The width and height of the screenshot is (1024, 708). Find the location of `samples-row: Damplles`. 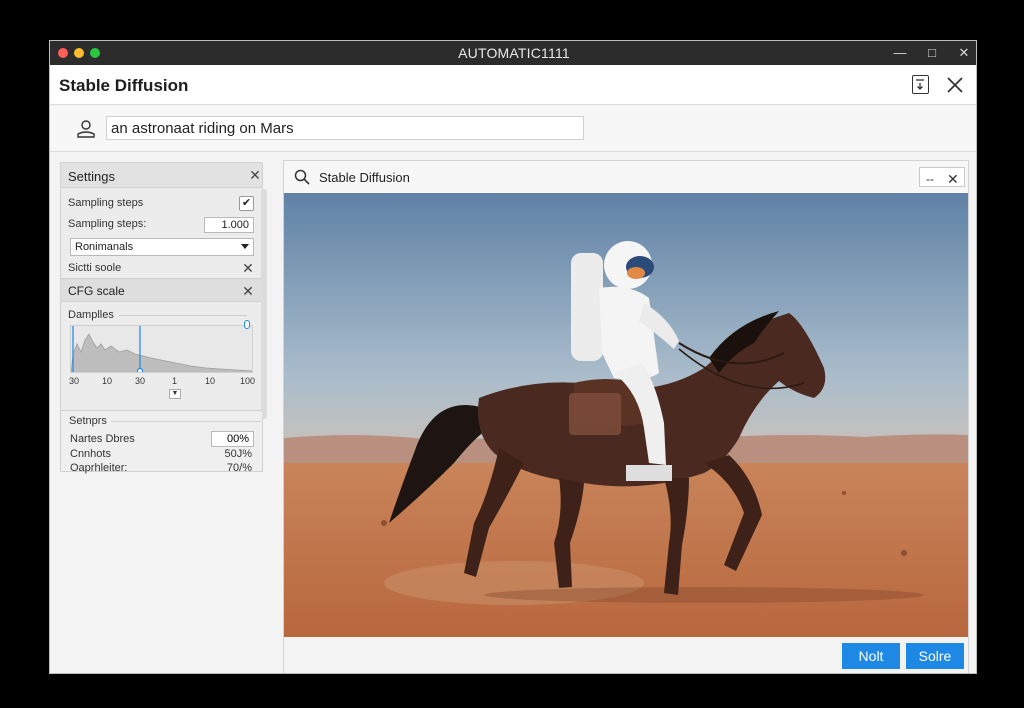

samples-row: Damplles is located at coordinates (161, 316).